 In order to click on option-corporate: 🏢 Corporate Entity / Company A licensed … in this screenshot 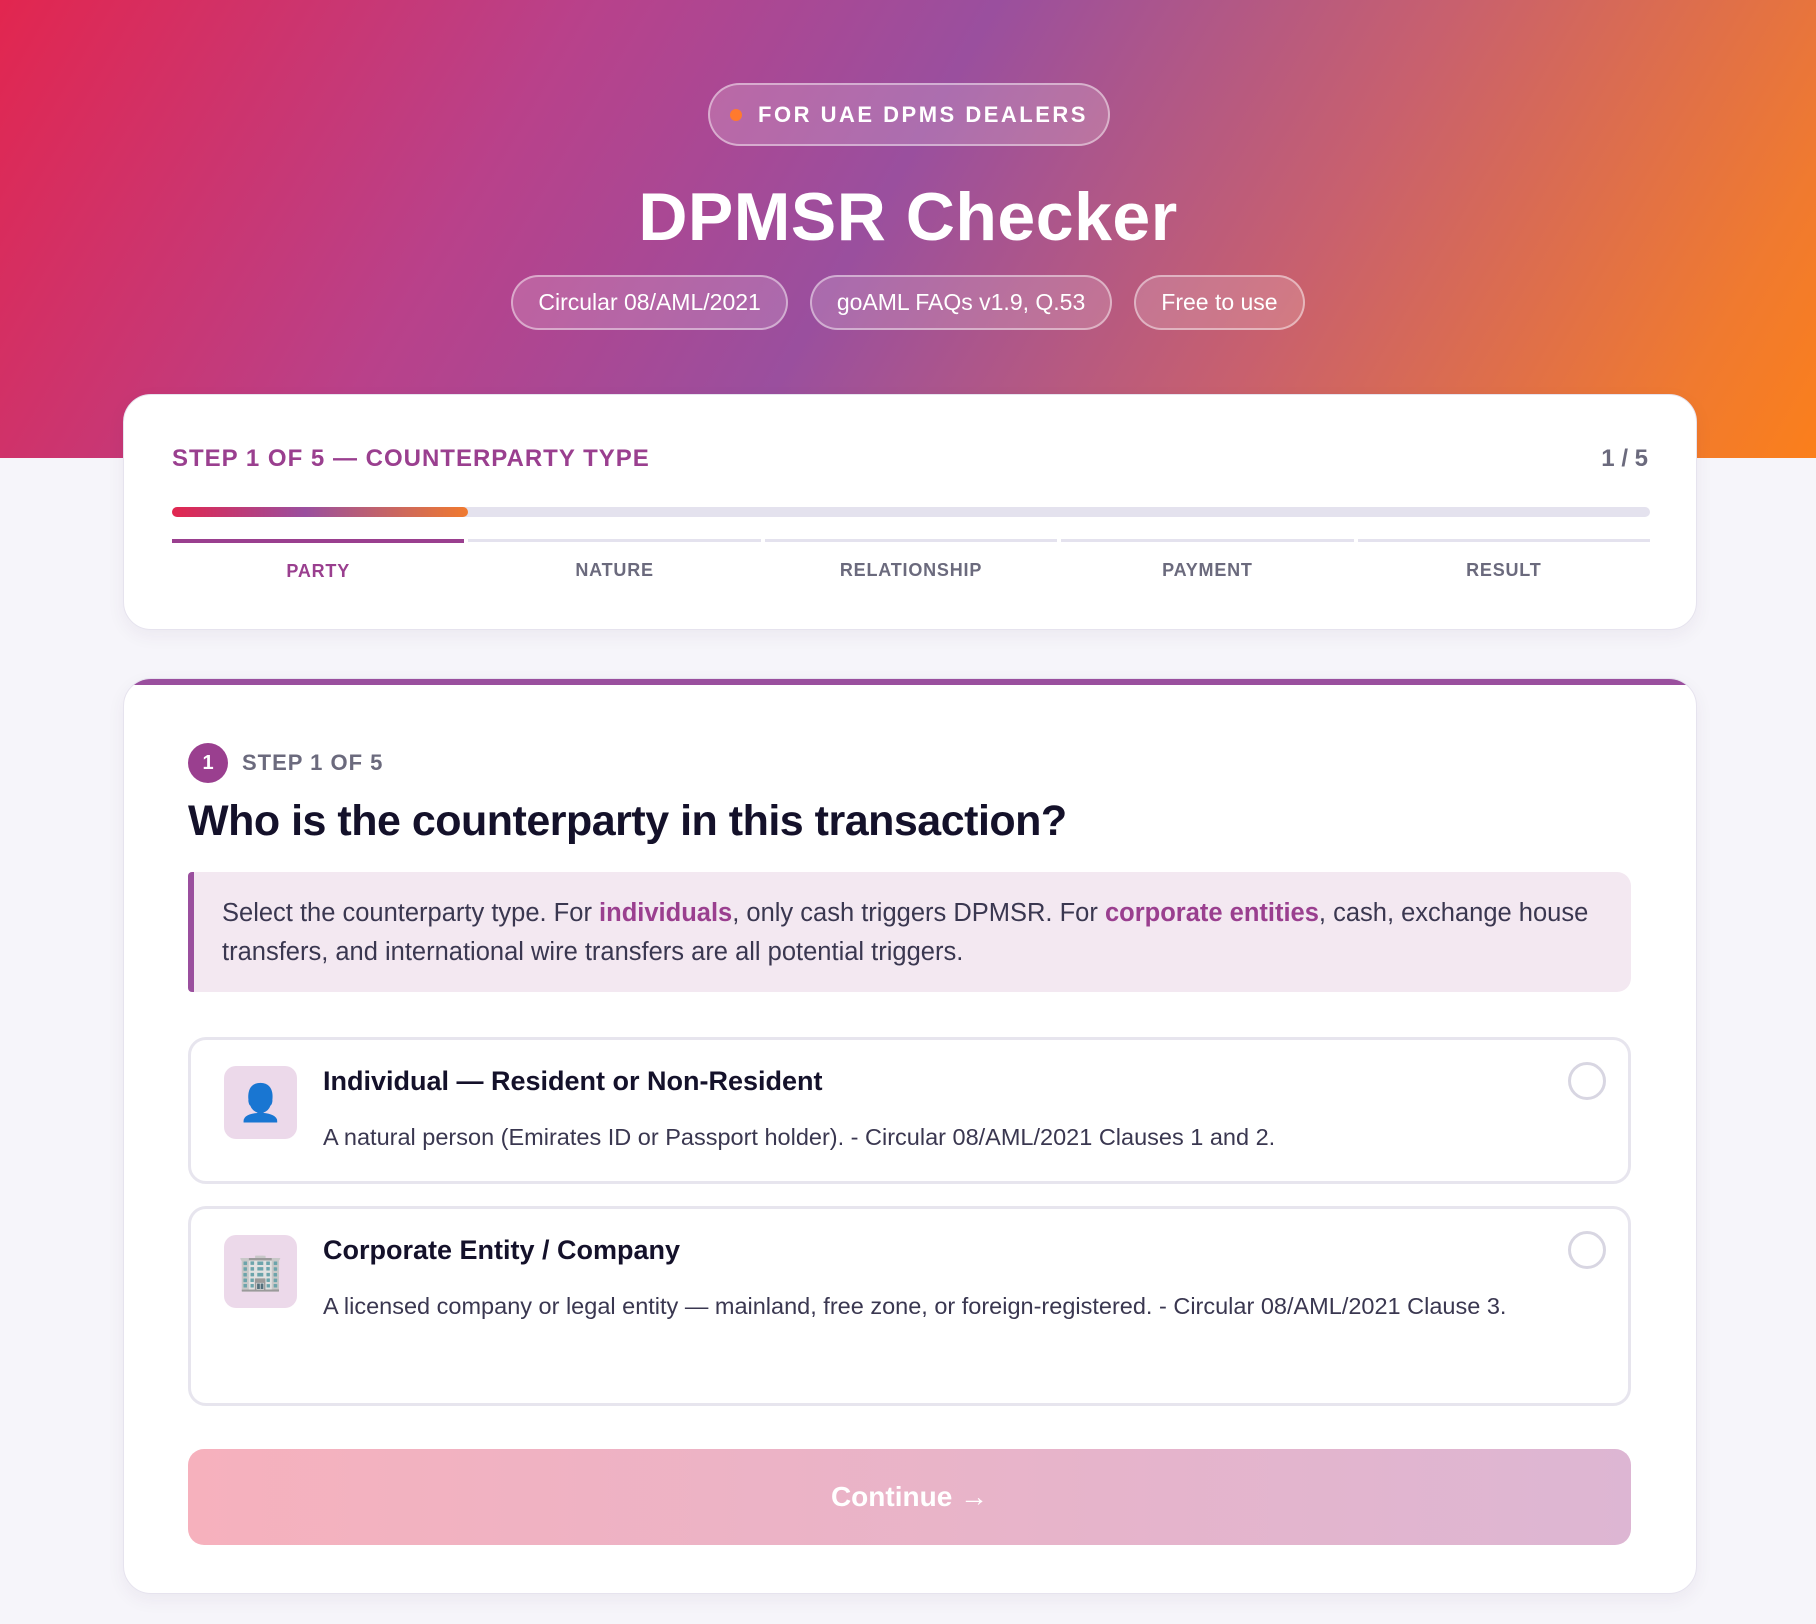, I will do `click(909, 1306)`.